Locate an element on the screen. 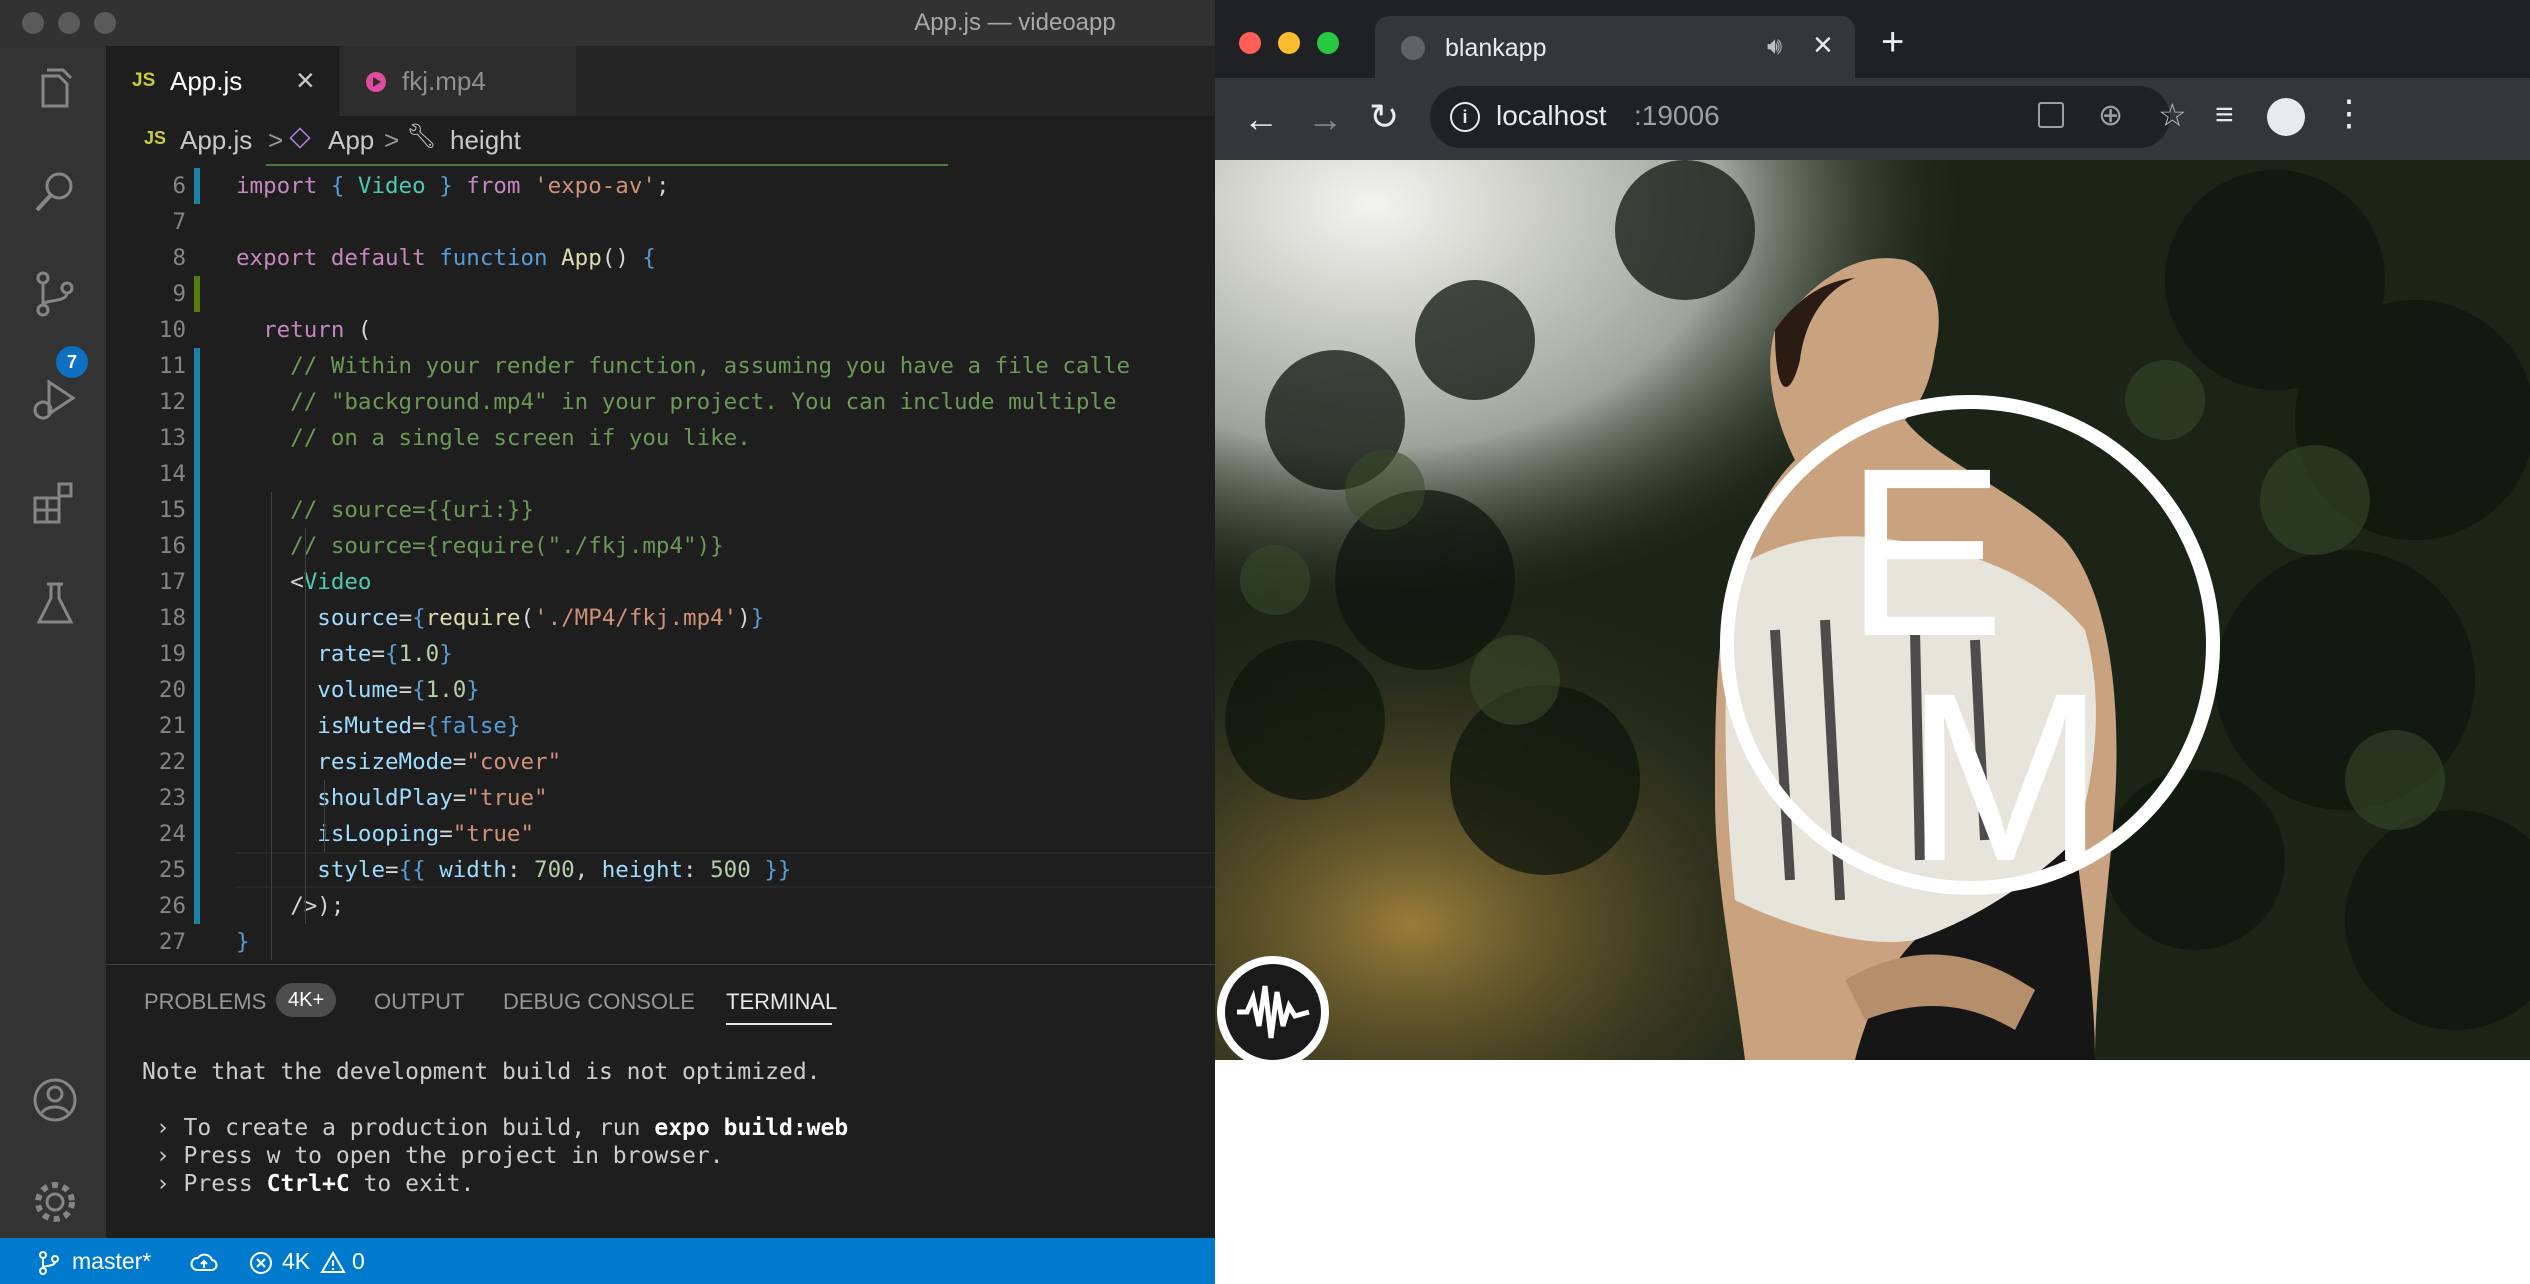 The height and width of the screenshot is (1284, 2530). code-line: 26 />); is located at coordinates (660, 906).